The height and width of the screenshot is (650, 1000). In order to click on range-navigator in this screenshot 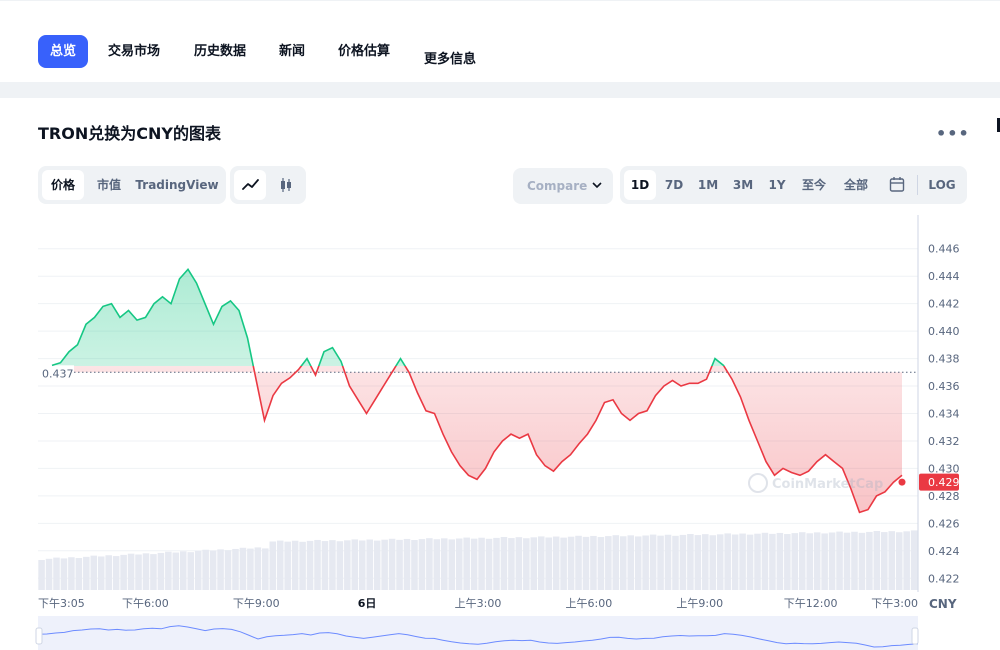, I will do `click(477, 633)`.